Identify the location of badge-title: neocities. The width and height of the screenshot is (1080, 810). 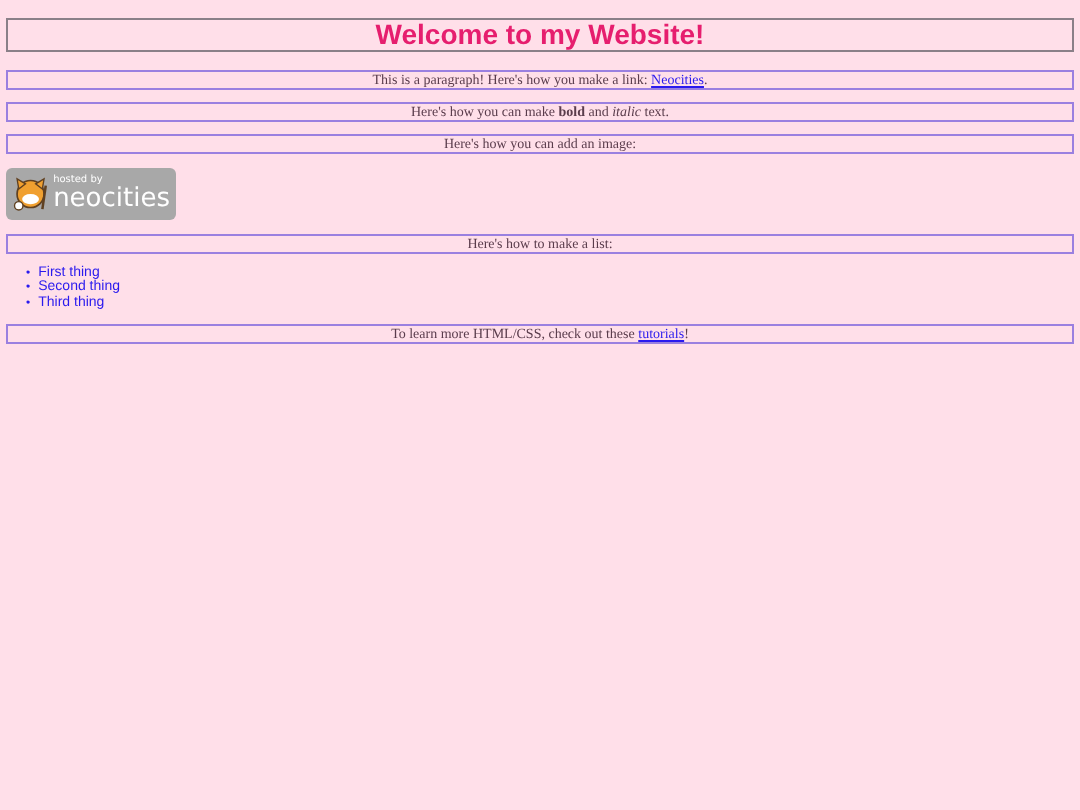
(111, 199).